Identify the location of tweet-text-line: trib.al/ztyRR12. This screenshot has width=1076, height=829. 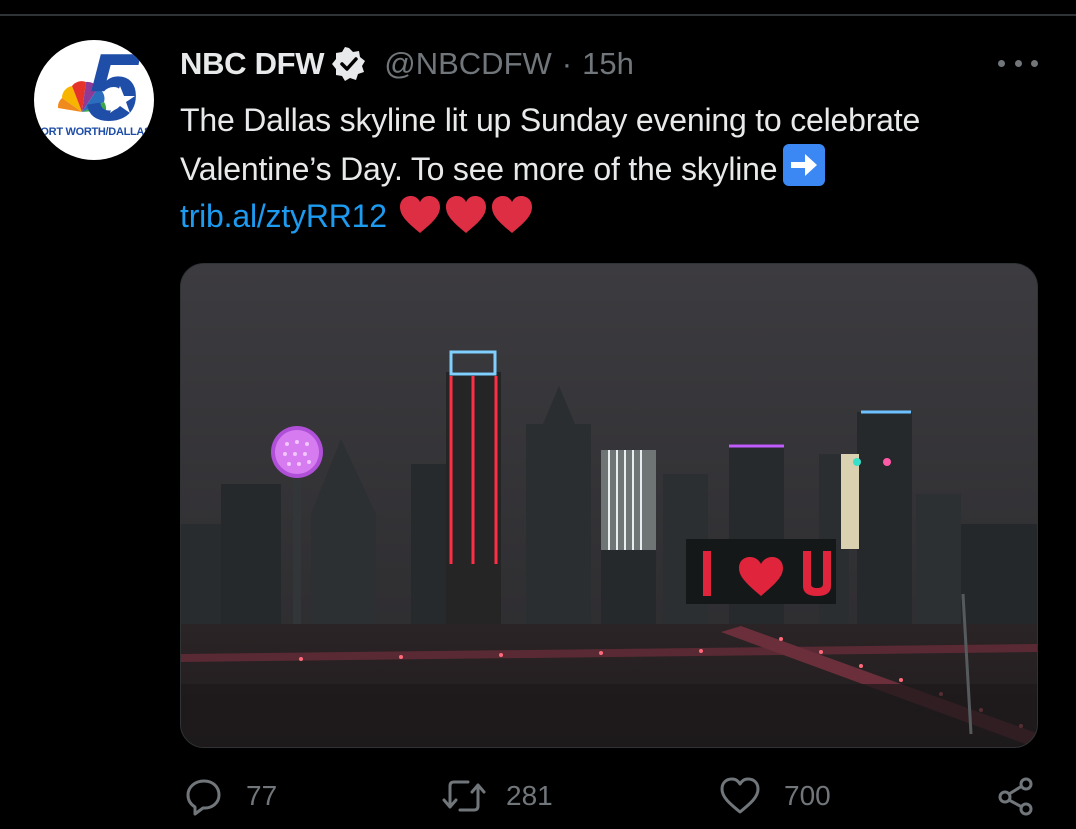
(615, 216).